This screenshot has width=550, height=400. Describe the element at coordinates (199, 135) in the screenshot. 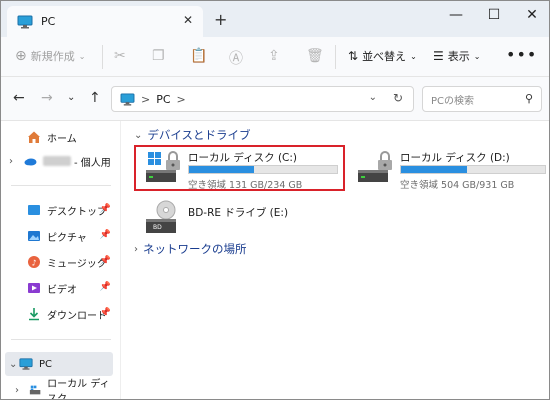

I see `group-header-label: デバイスとドライブ` at that location.